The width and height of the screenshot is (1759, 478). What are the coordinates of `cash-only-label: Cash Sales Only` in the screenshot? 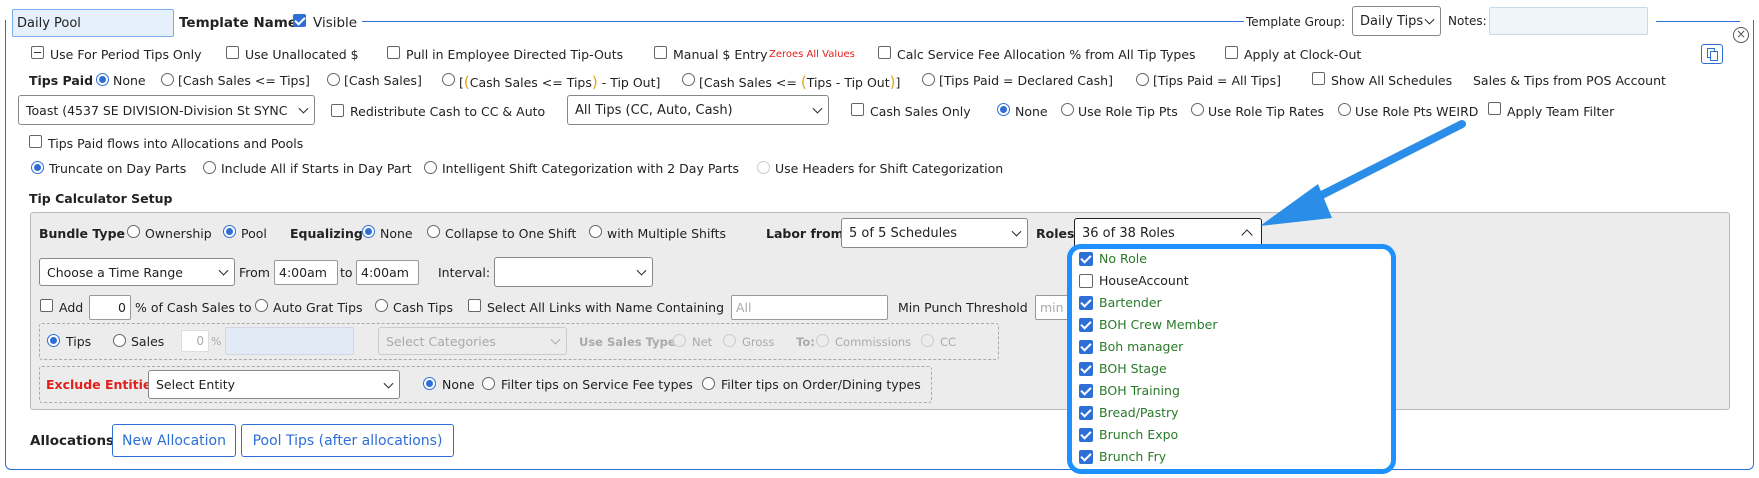 It's located at (920, 111).